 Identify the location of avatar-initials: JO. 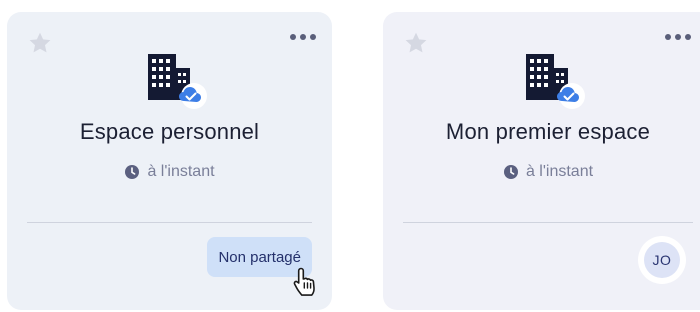
(662, 260).